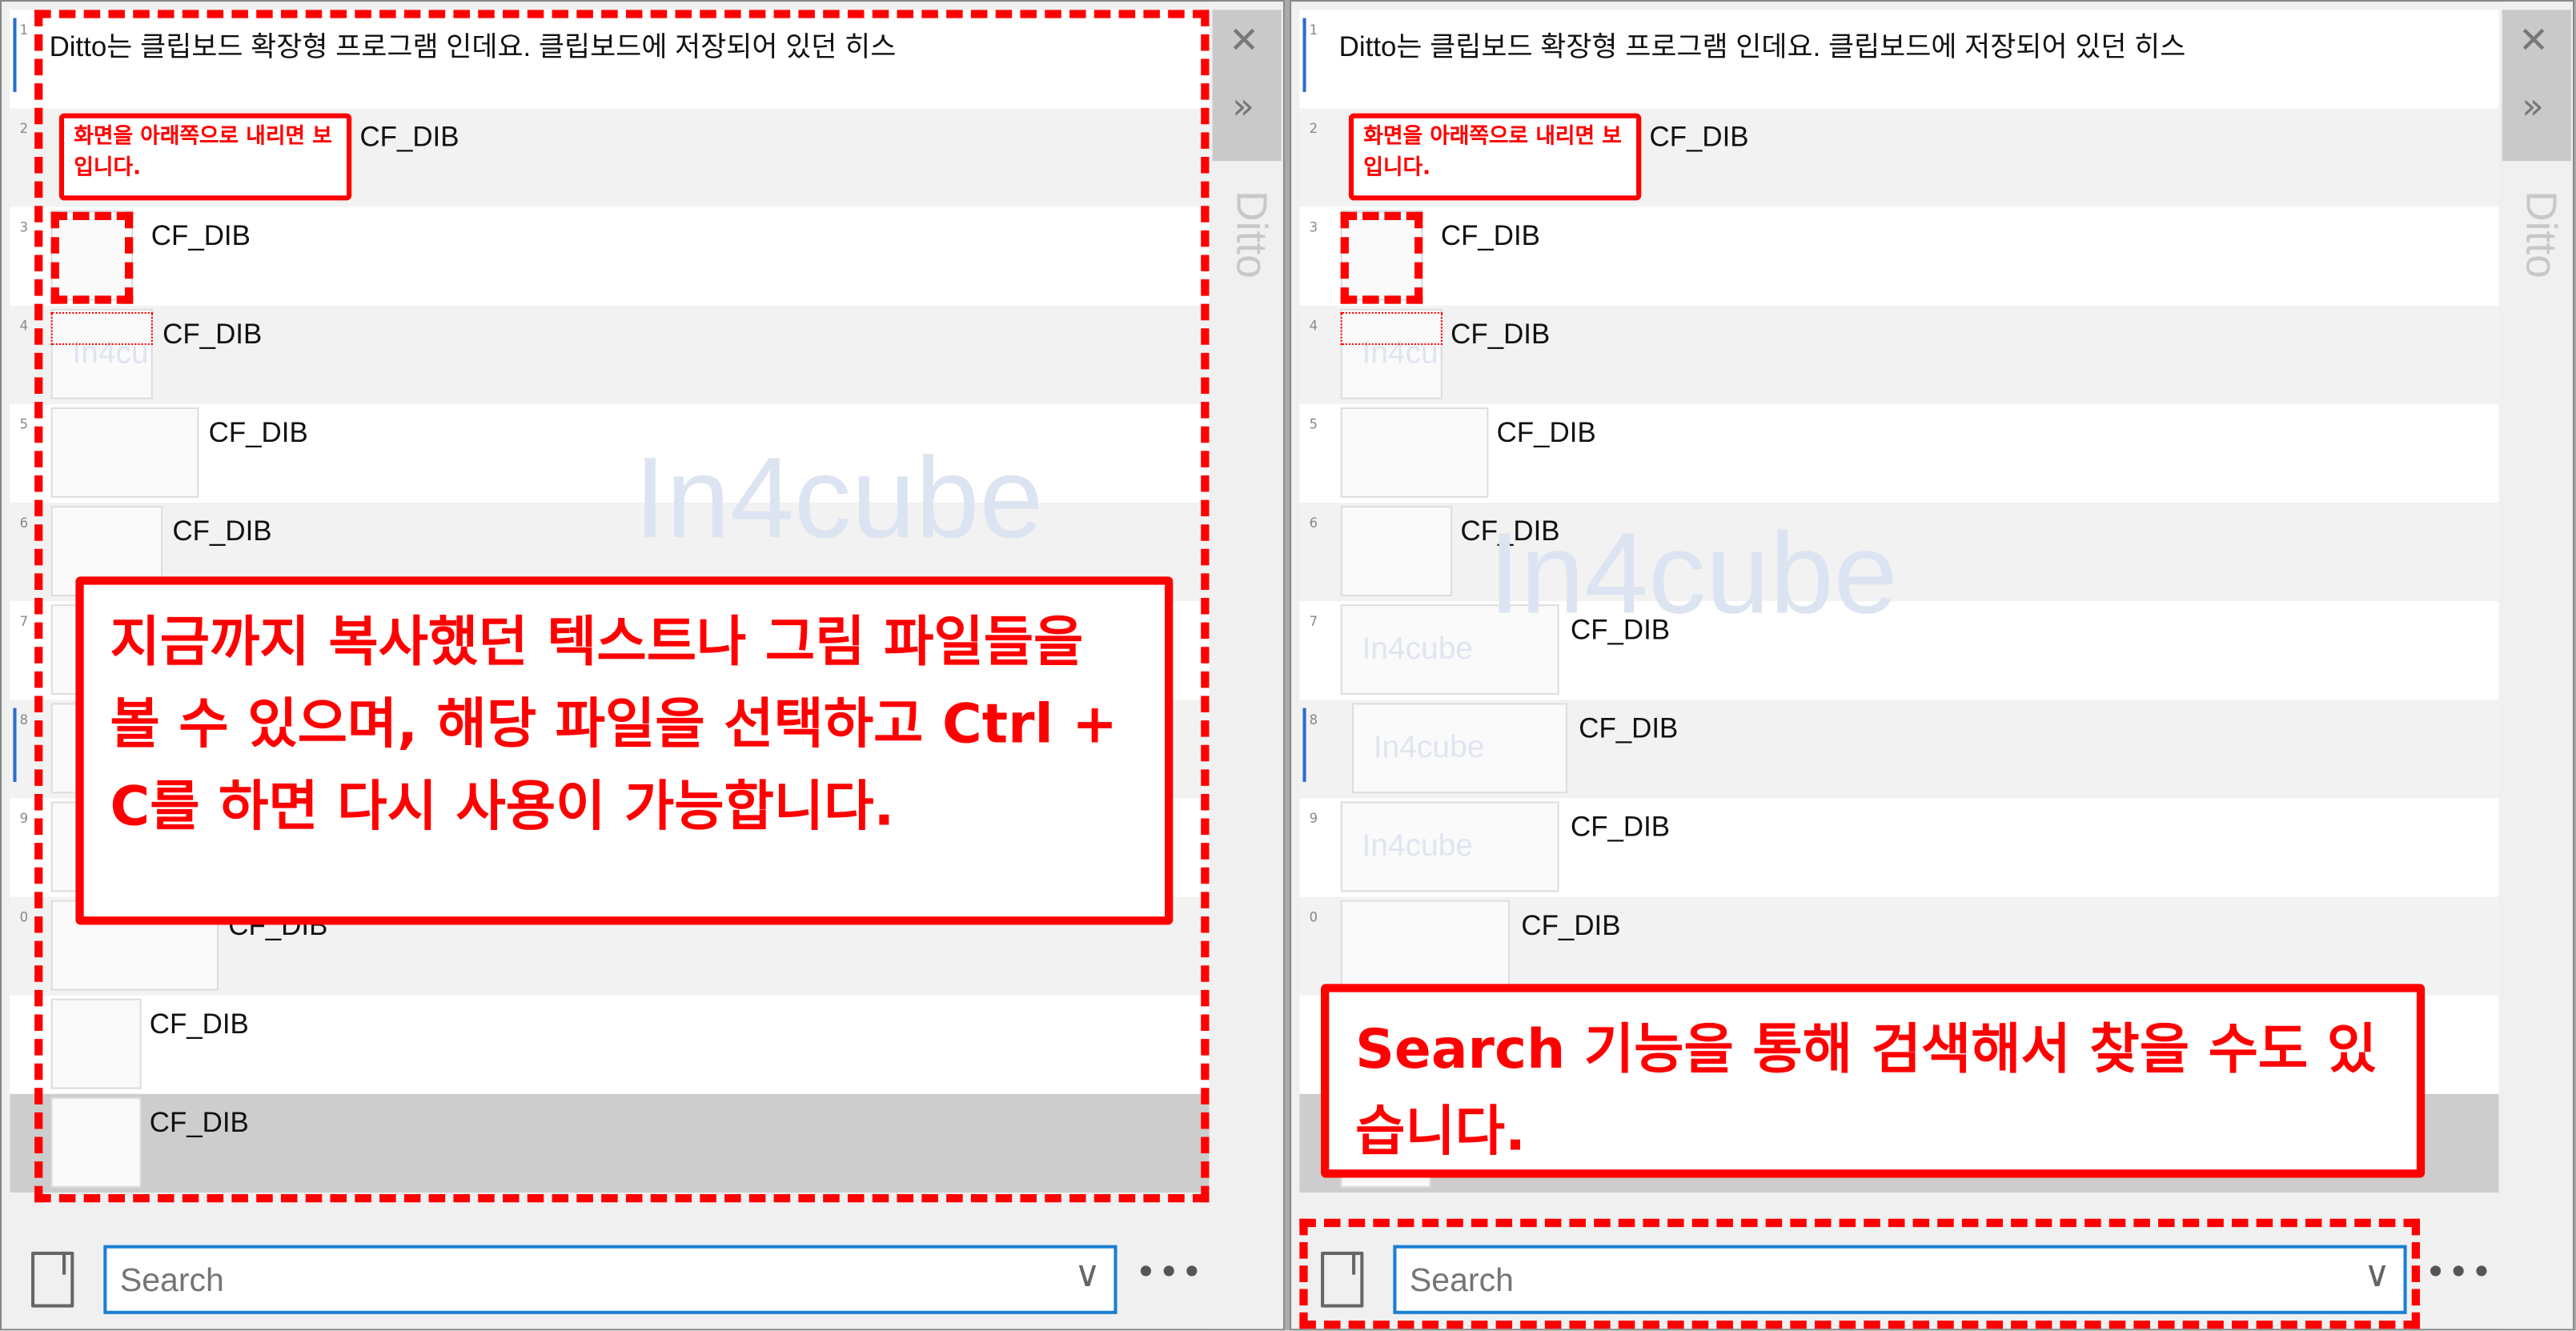 The height and width of the screenshot is (1331, 2576). What do you see at coordinates (1899, 256) in the screenshot?
I see `list-item: 3 CF_DIB` at bounding box center [1899, 256].